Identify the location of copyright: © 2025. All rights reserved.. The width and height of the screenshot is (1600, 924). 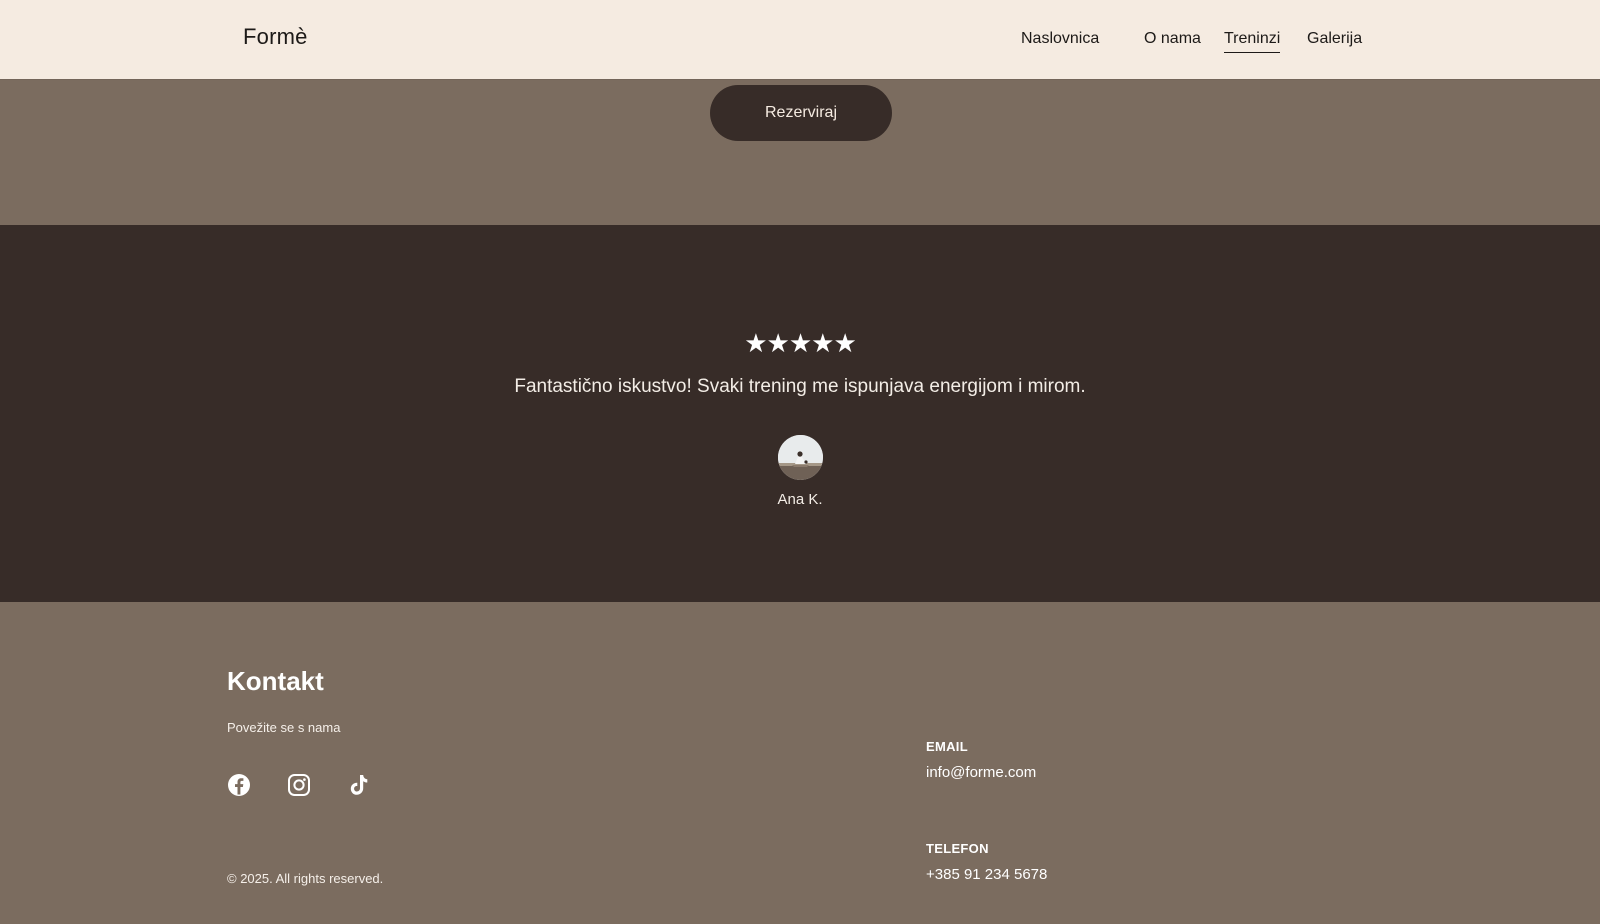
(305, 878).